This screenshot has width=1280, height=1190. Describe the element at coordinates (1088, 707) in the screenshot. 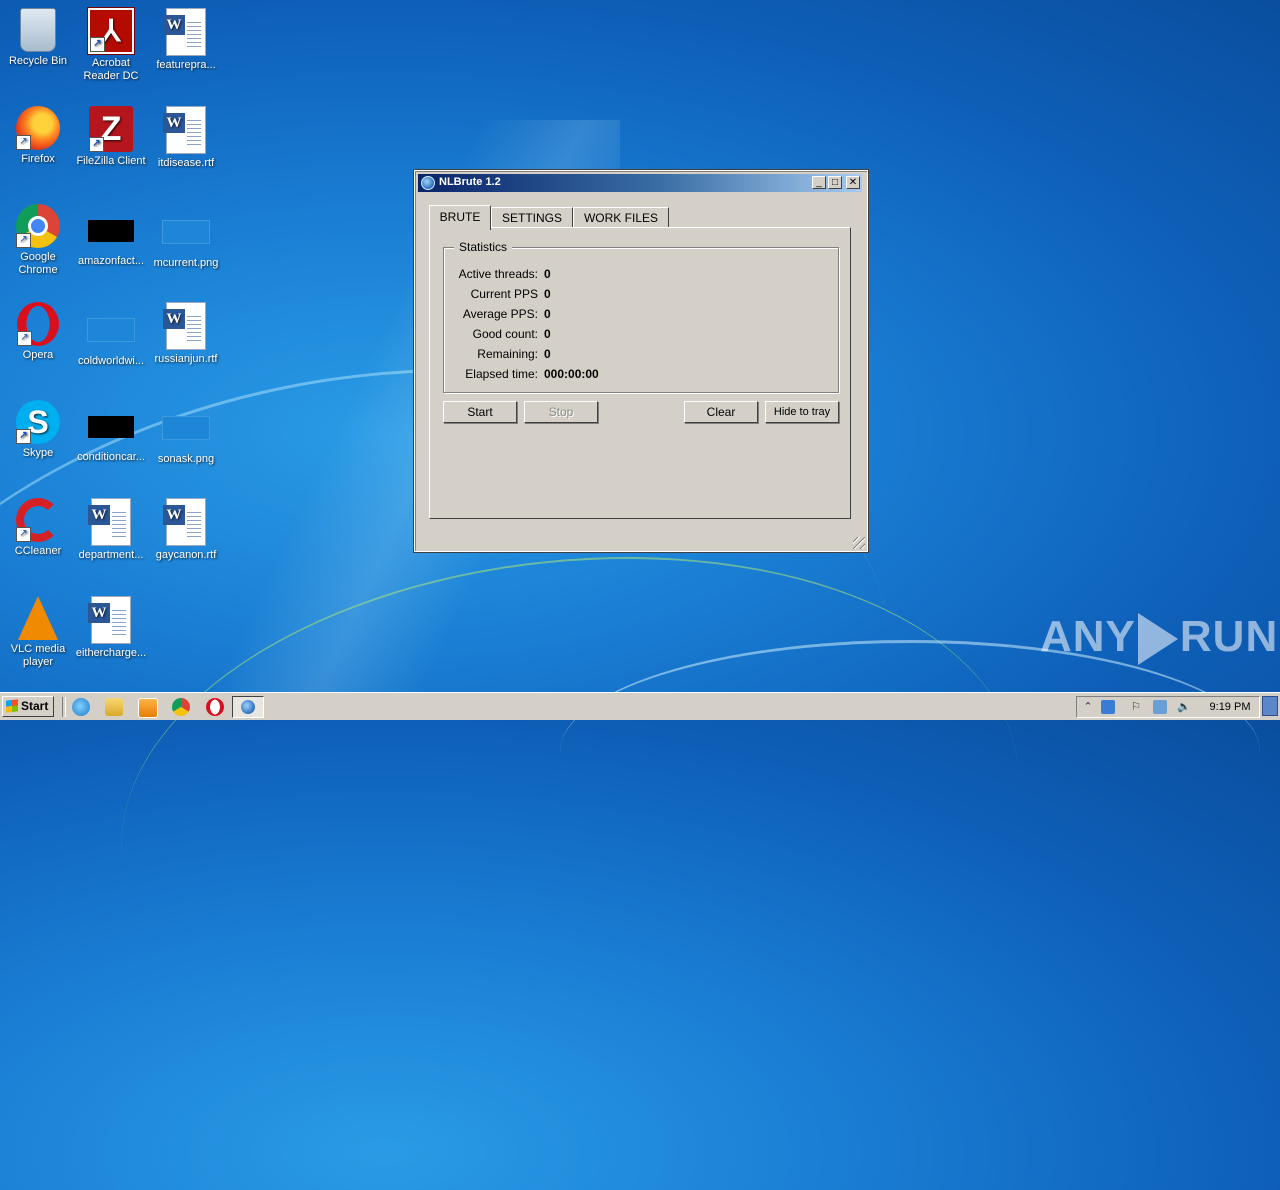

I see `show-hidden-icon: ⌃` at that location.